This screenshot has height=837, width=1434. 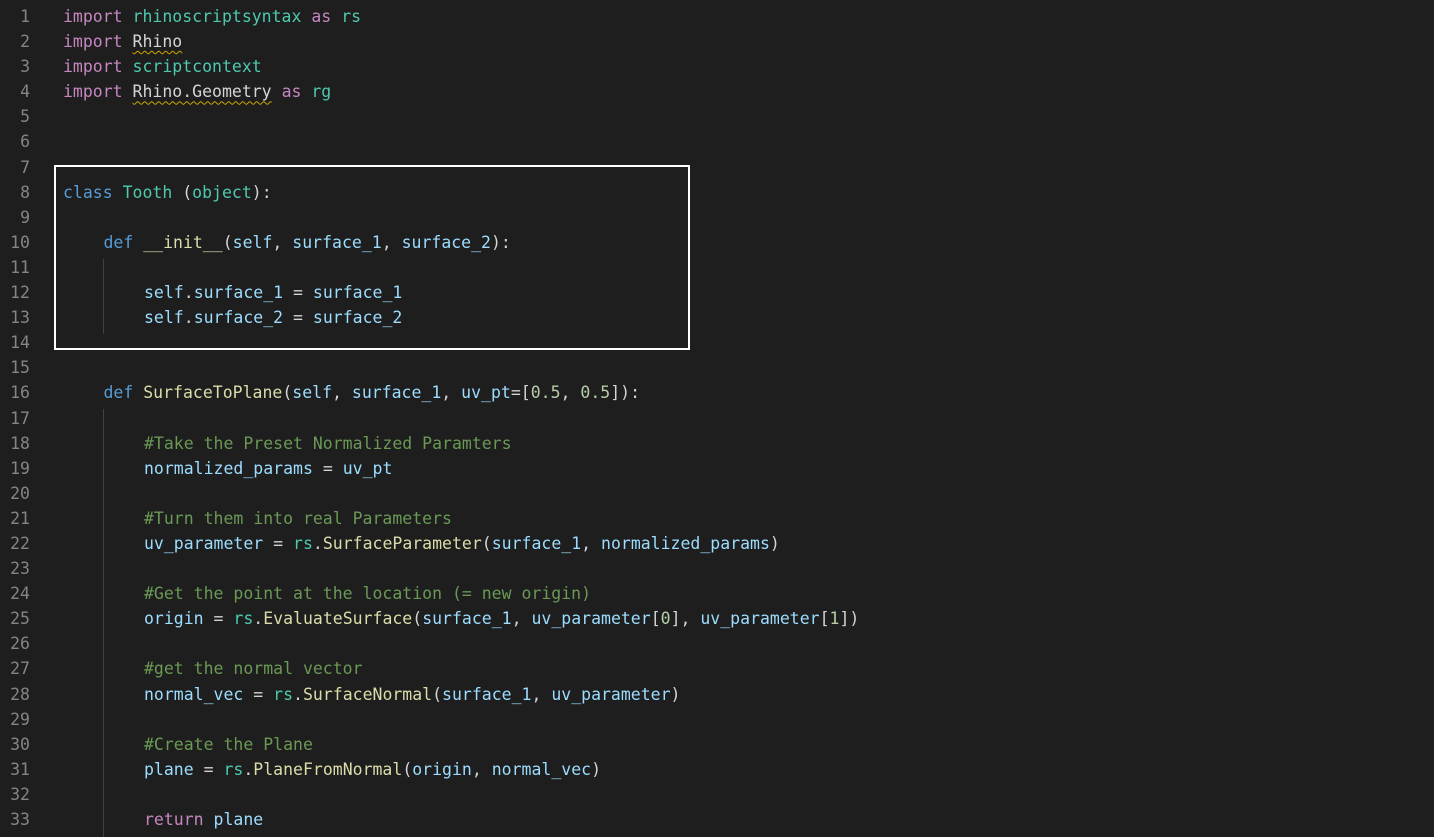 What do you see at coordinates (20, 819) in the screenshot?
I see `line-number: 33` at bounding box center [20, 819].